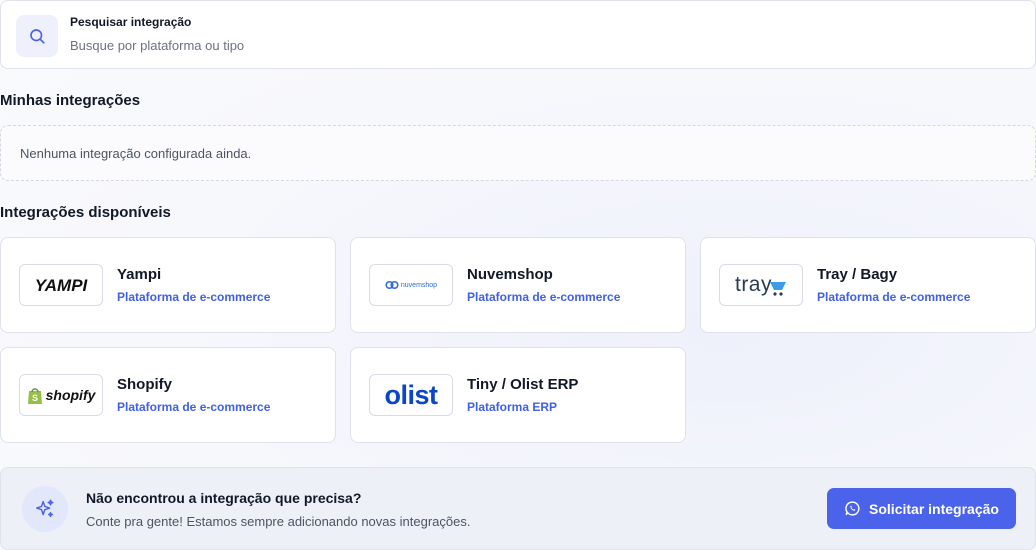  Describe the element at coordinates (520, 45) in the screenshot. I see `search-input` at that location.